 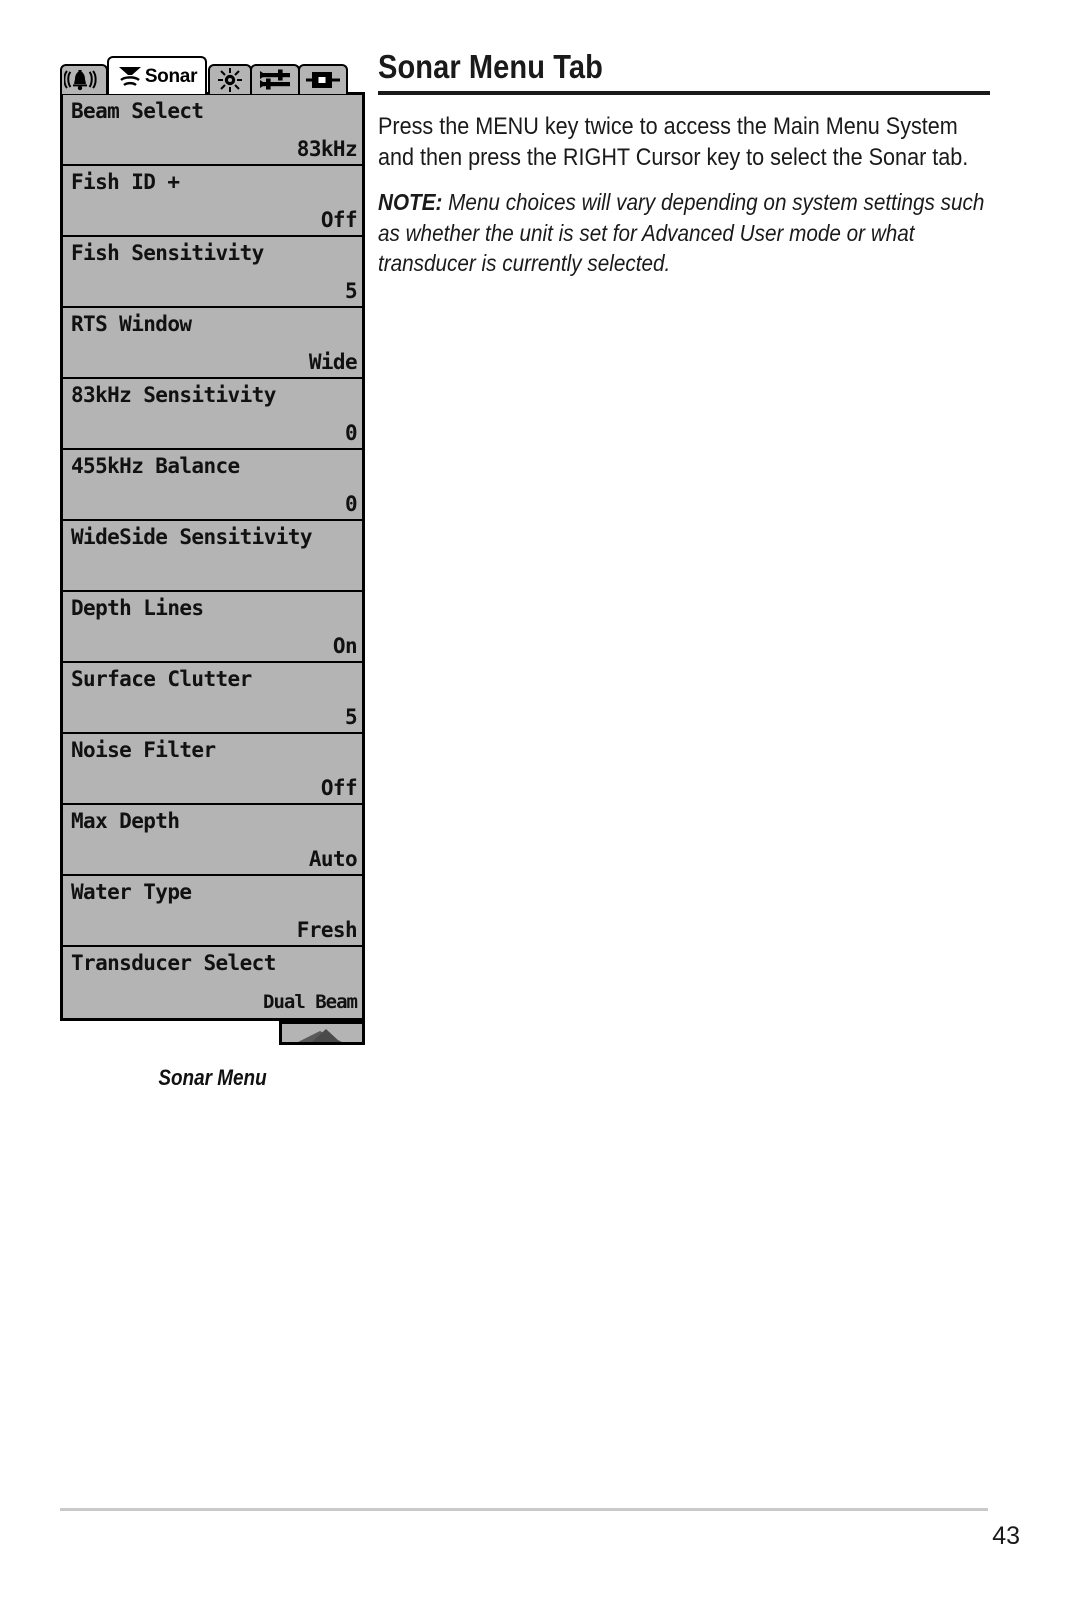 I want to click on brightness-sun-icon, so click(x=230, y=80).